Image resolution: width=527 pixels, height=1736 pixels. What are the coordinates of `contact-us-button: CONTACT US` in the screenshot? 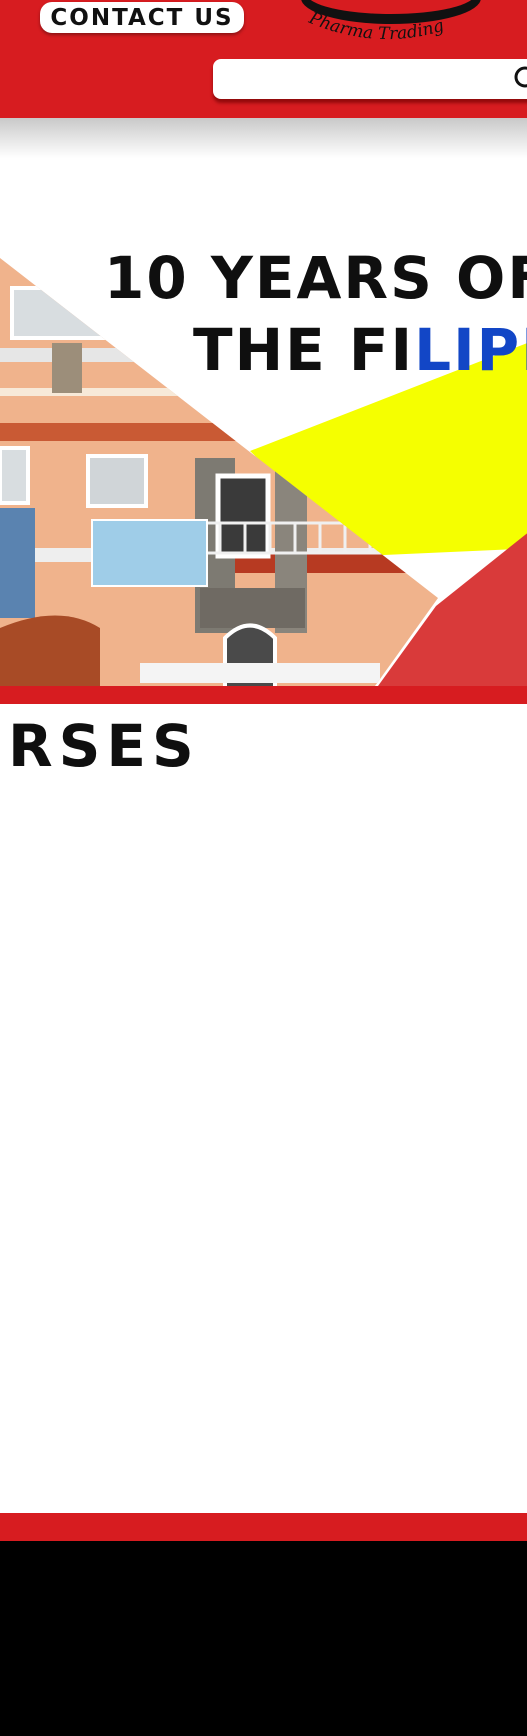 It's located at (142, 17).